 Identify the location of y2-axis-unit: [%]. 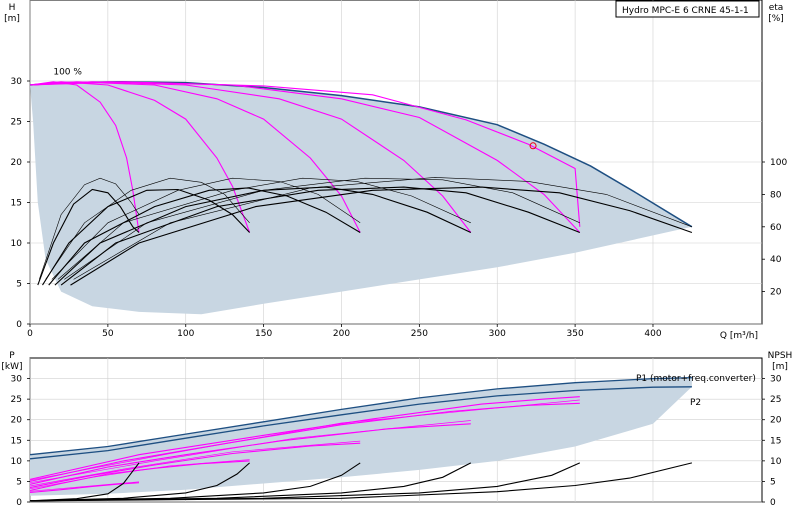
(776, 19).